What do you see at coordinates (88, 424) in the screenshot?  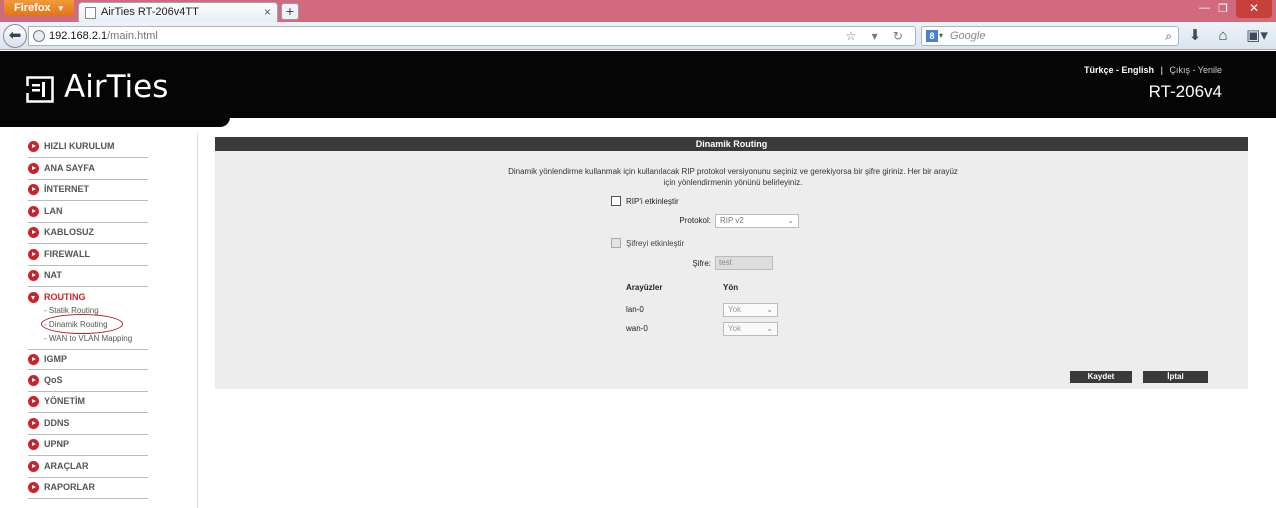 I see `sidebar-item-ddns: DDNS` at bounding box center [88, 424].